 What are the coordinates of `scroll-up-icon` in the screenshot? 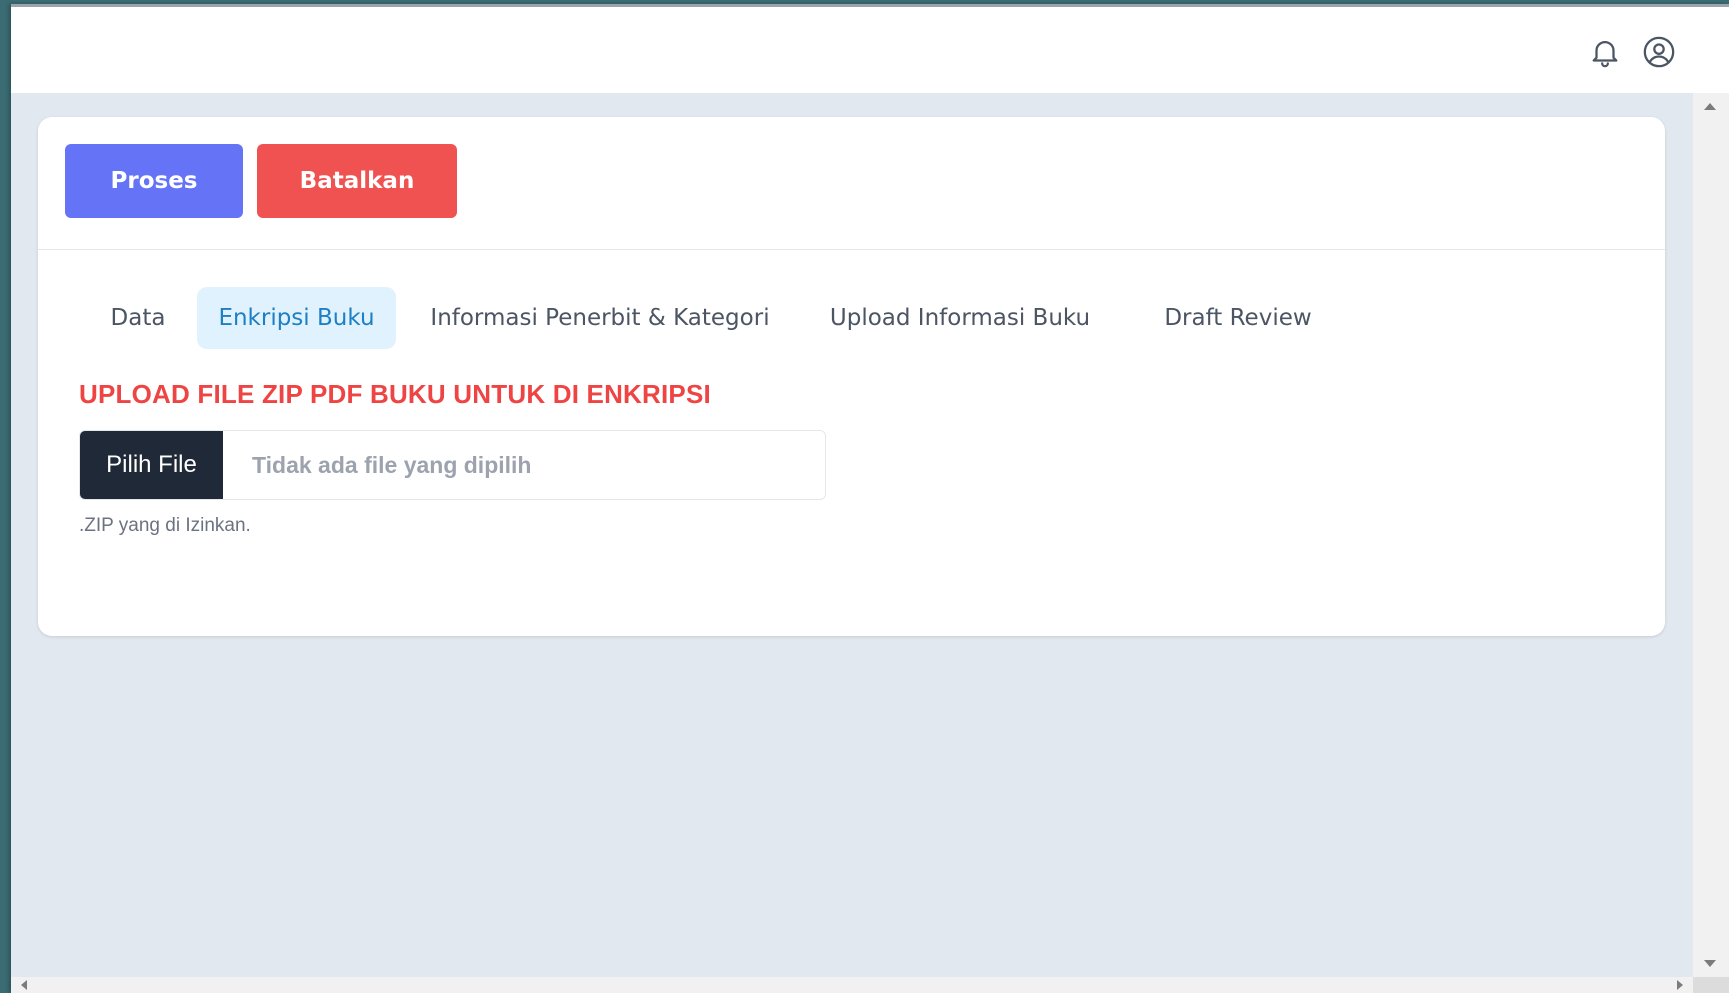 It's located at (1710, 106).